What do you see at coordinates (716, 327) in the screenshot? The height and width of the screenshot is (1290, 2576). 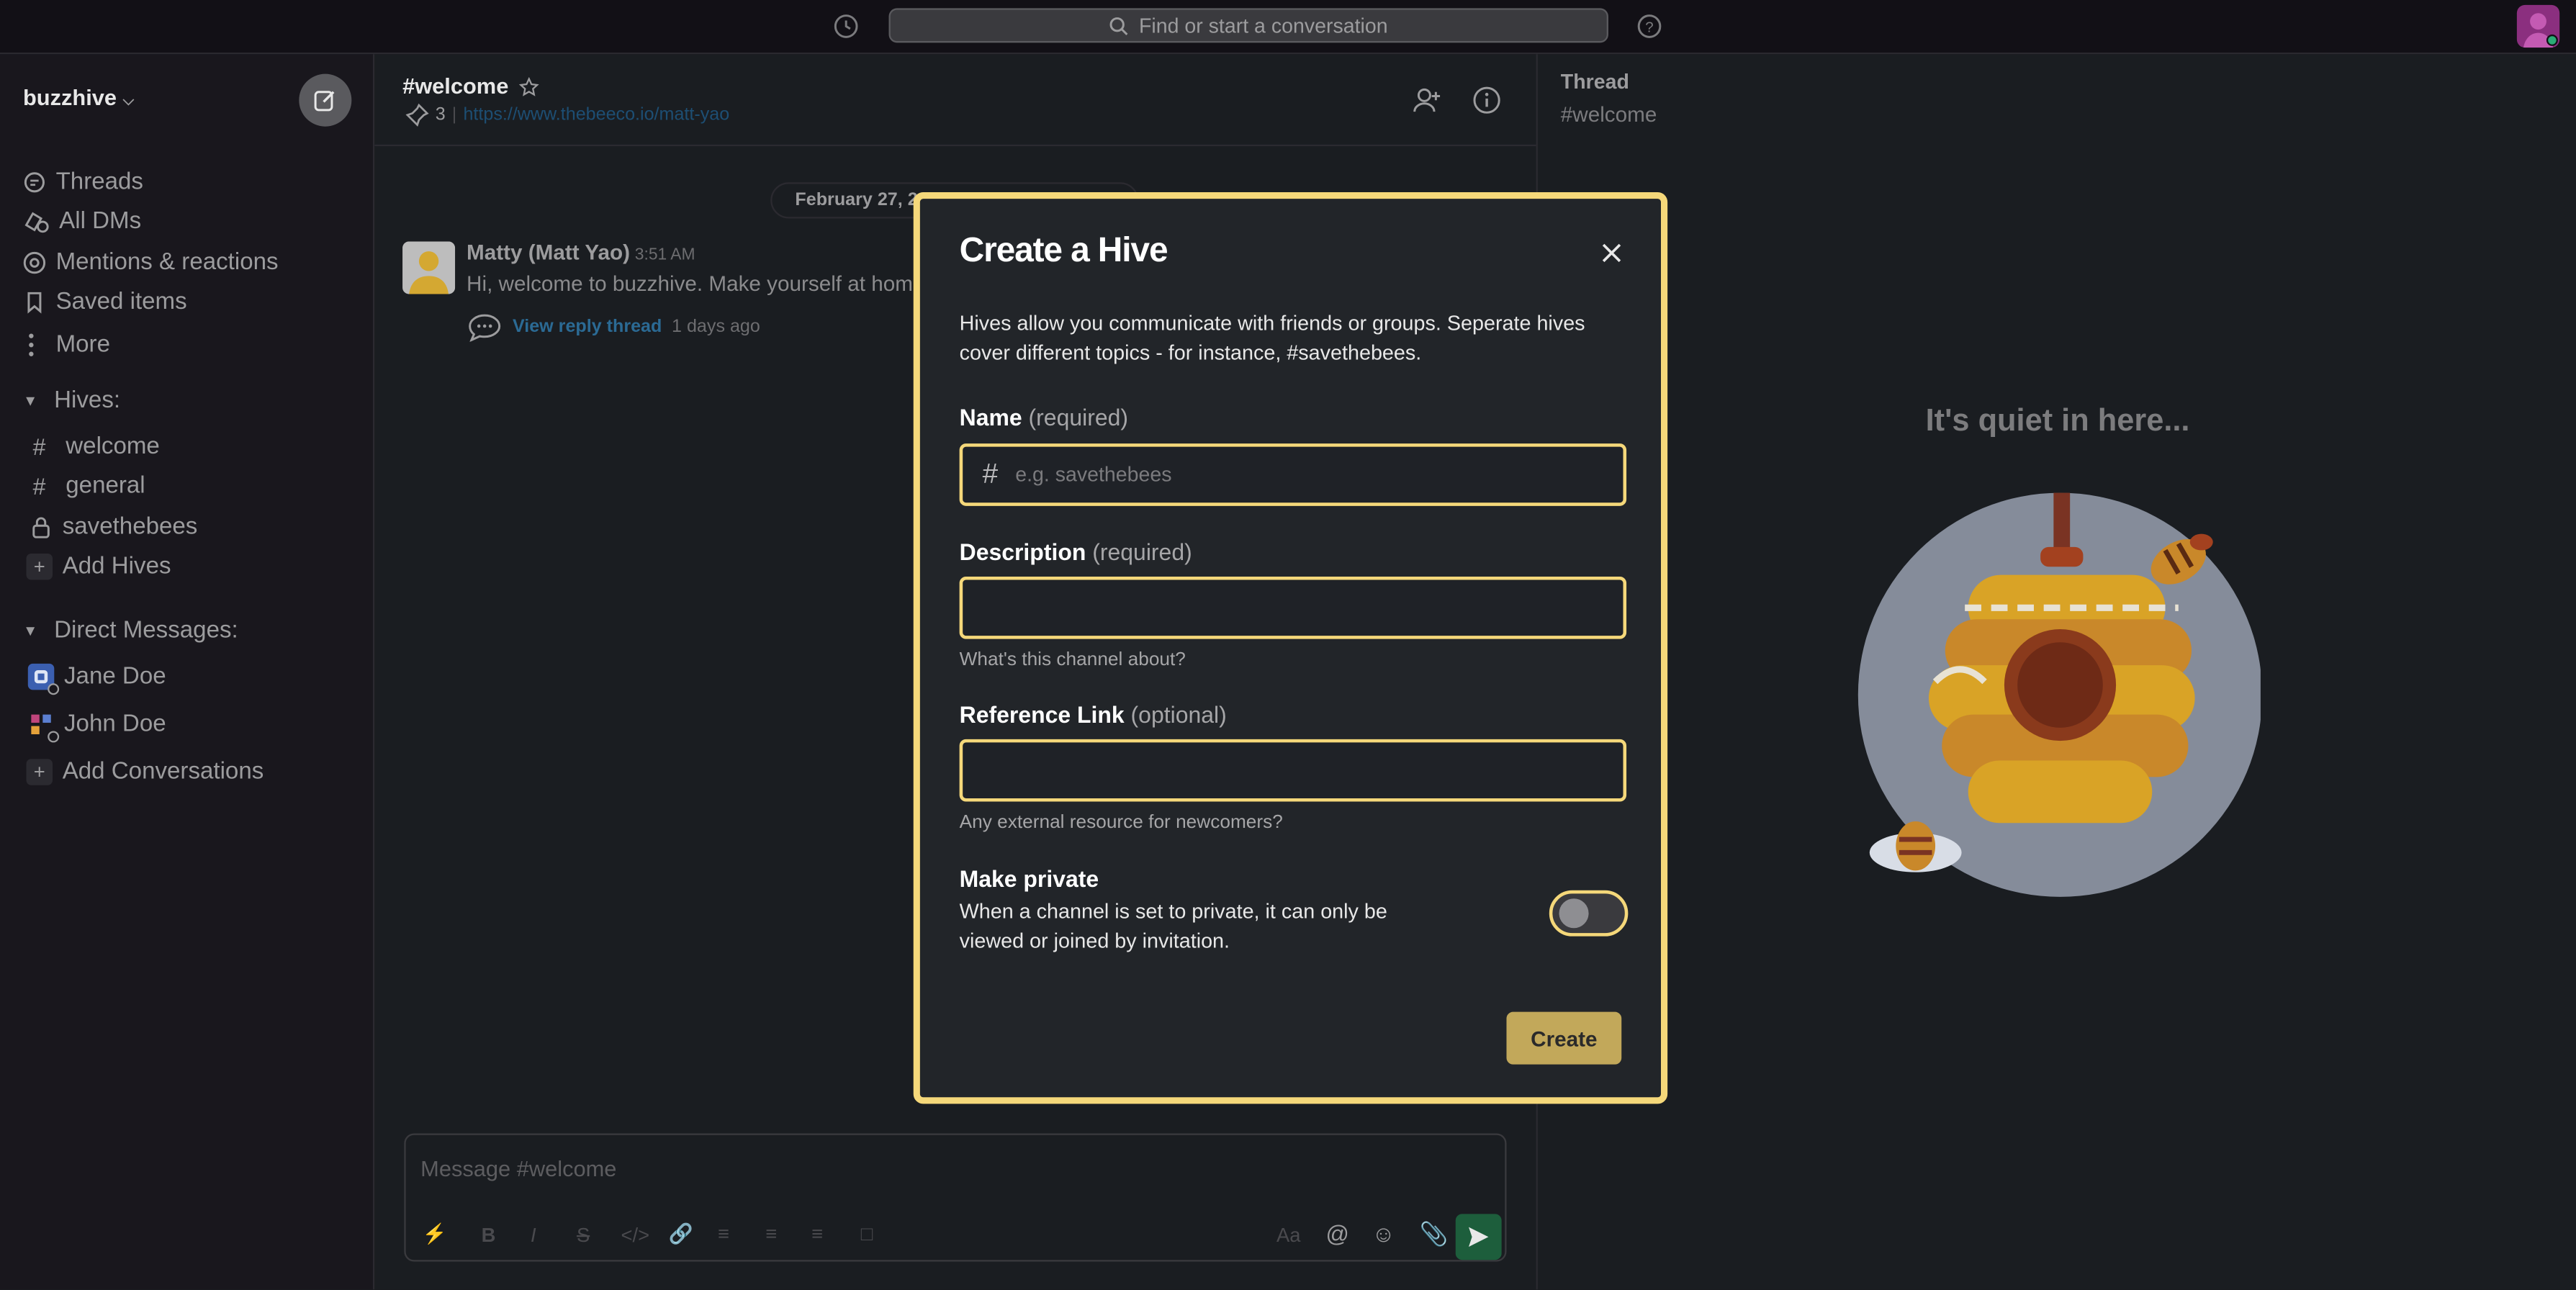 I see `reply-ago: 1 days ago` at bounding box center [716, 327].